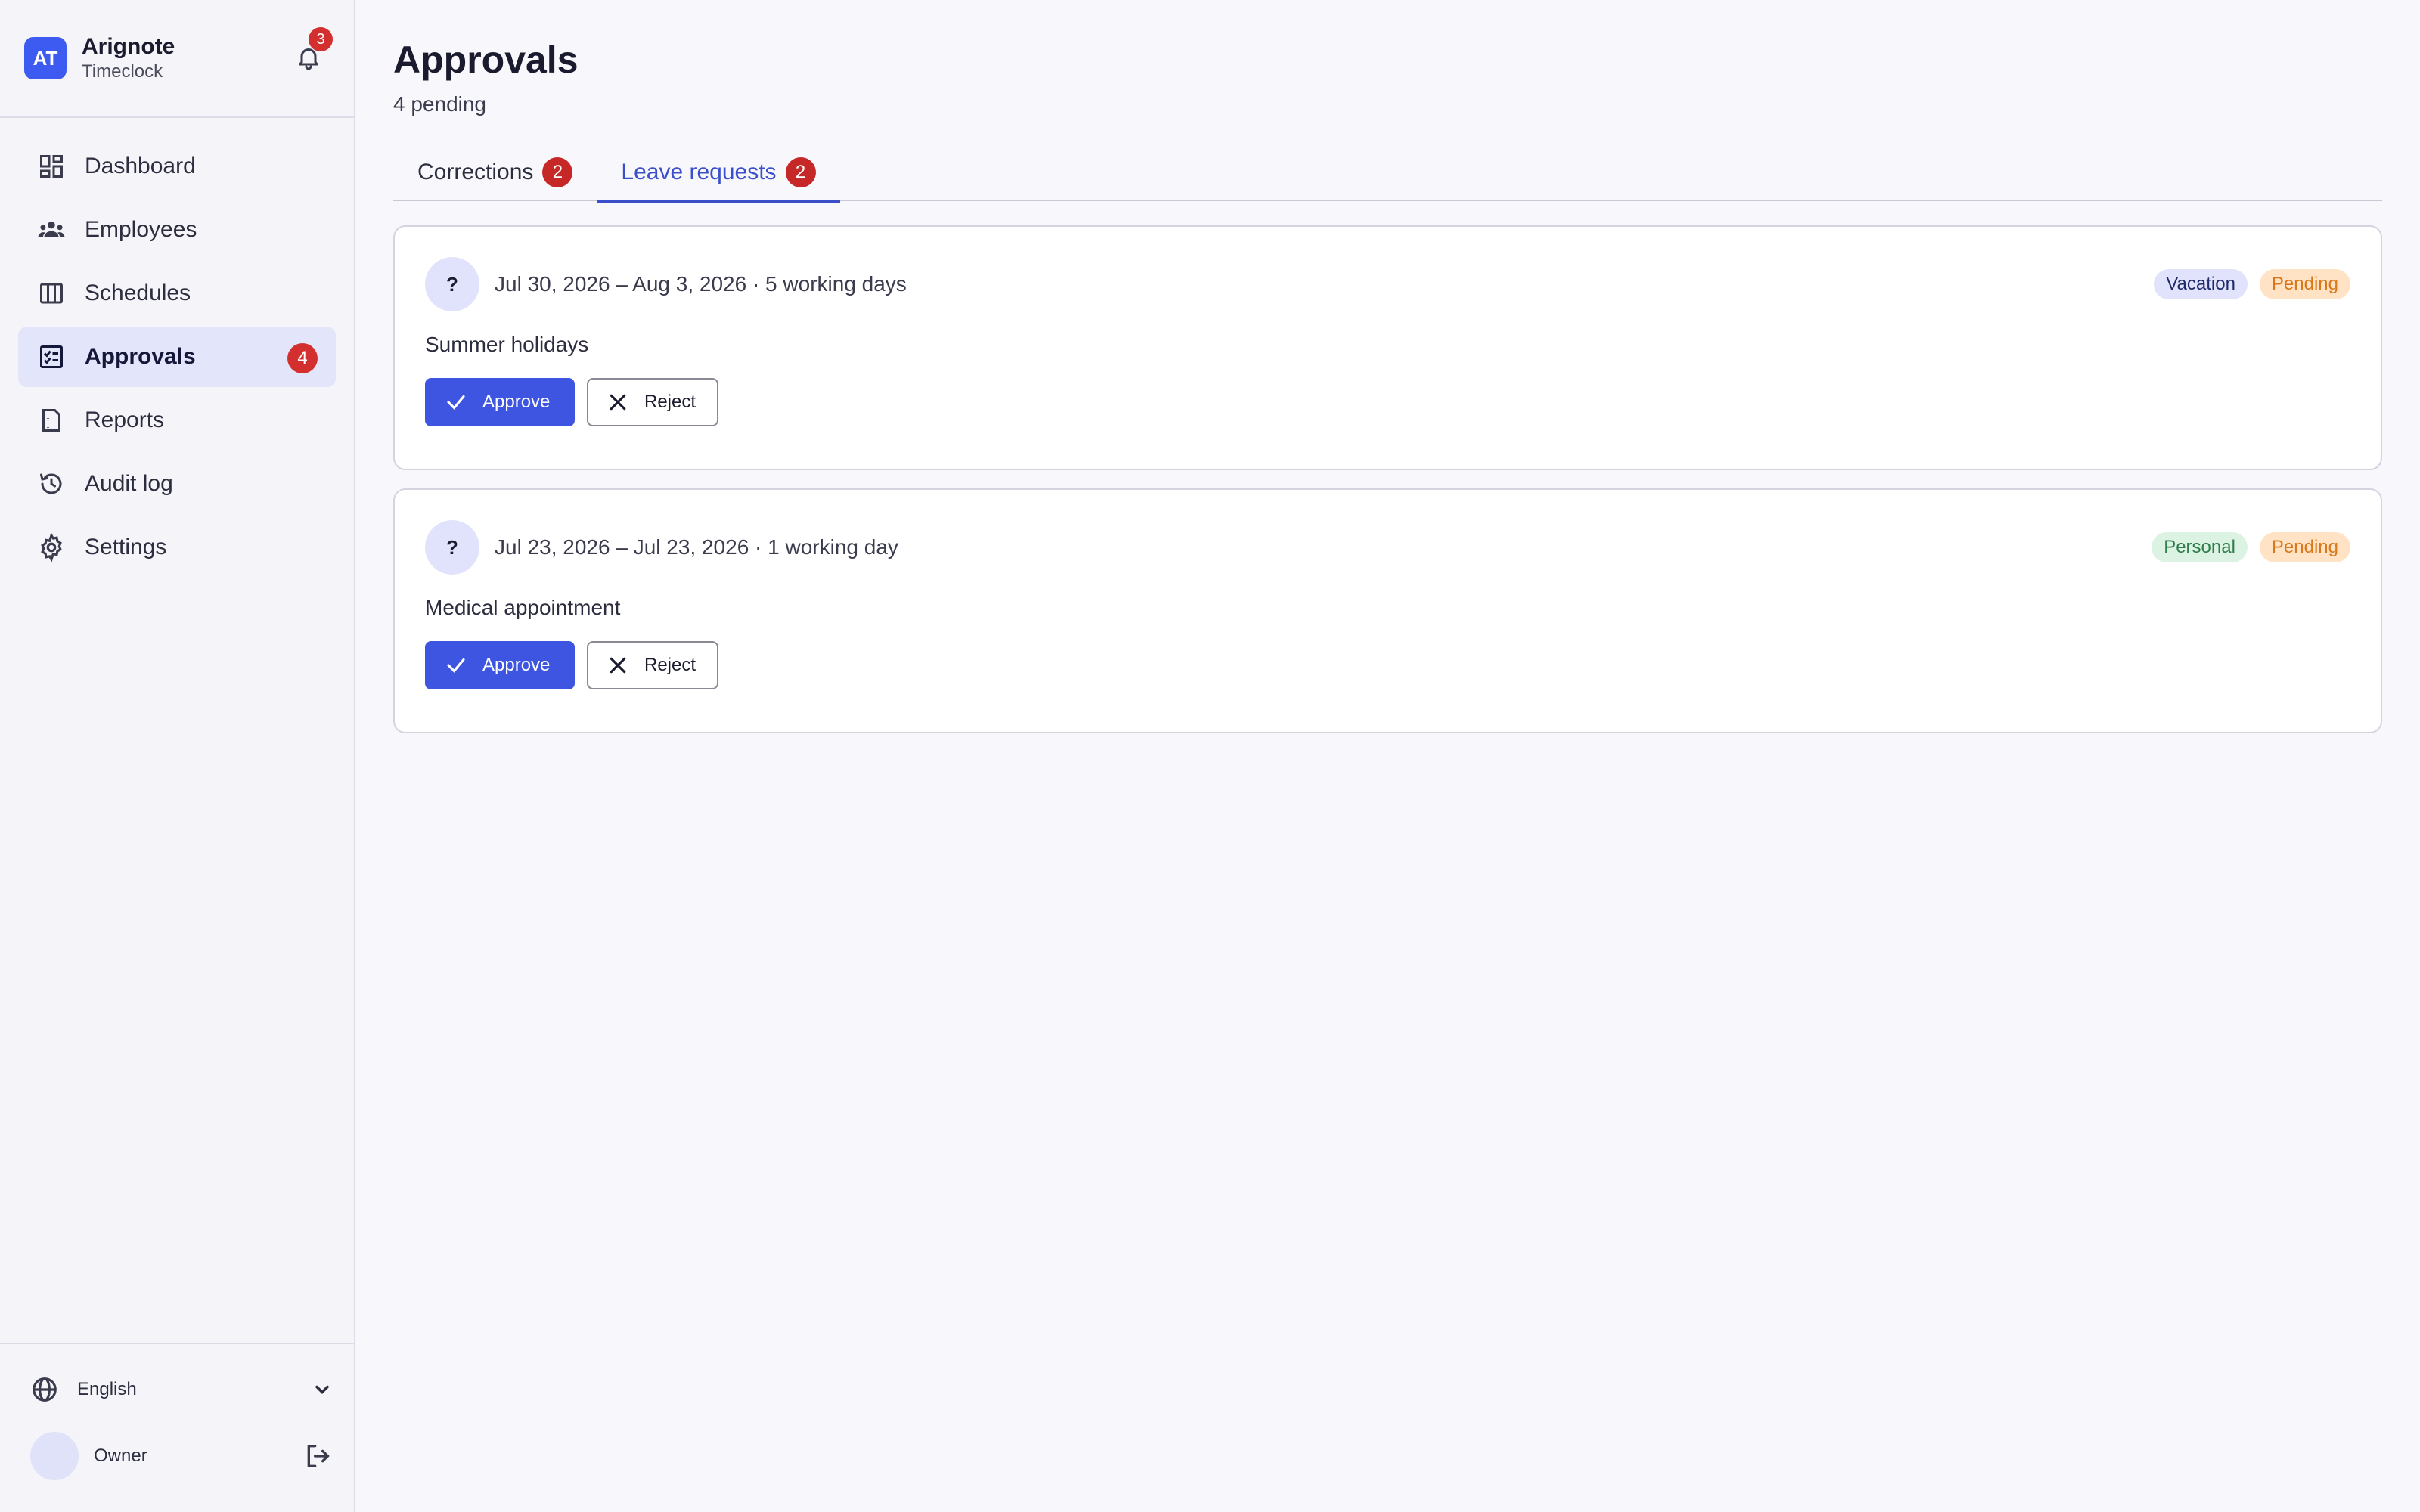 Image resolution: width=2420 pixels, height=1512 pixels. What do you see at coordinates (317, 1456) in the screenshot?
I see `logout-icon` at bounding box center [317, 1456].